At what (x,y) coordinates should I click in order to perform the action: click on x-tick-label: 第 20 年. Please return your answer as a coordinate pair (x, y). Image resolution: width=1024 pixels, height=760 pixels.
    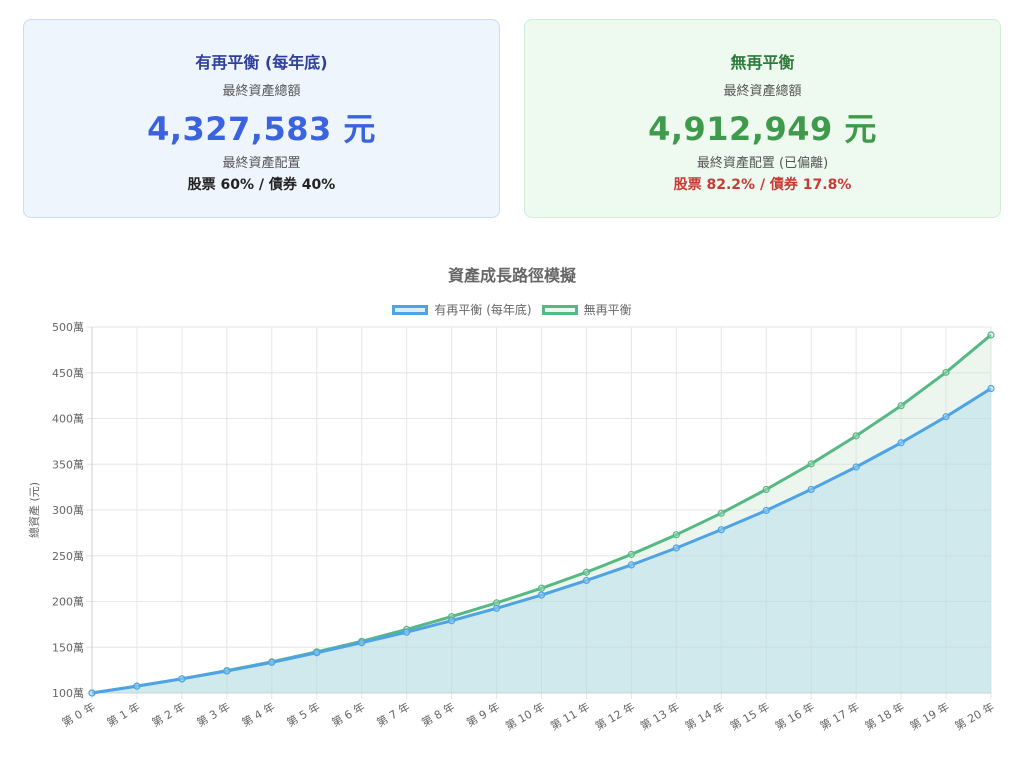
    Looking at the image, I should click on (974, 716).